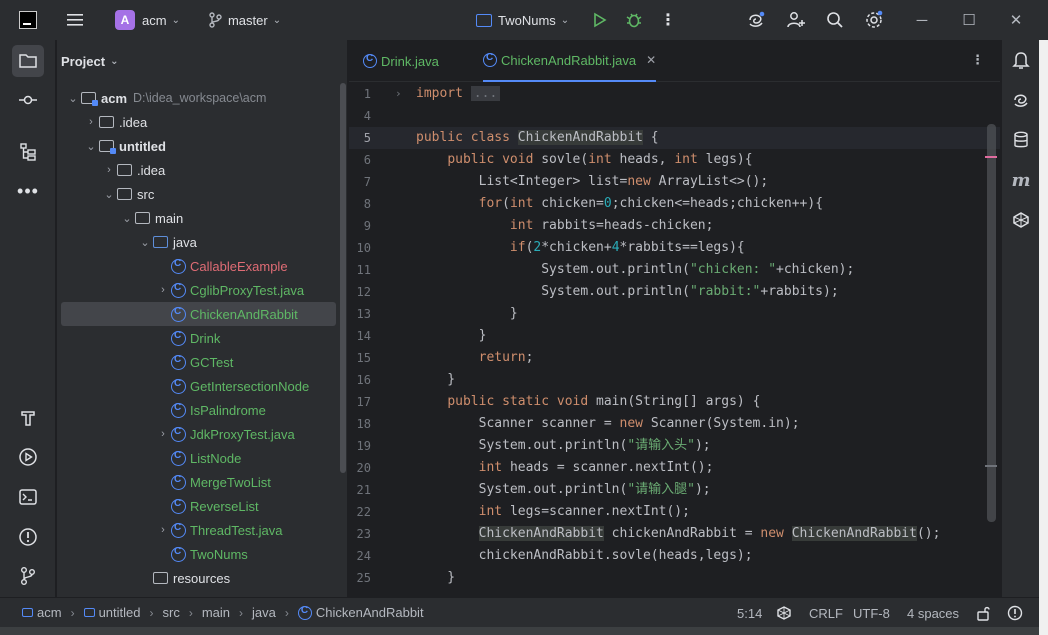  Describe the element at coordinates (674, 358) in the screenshot. I see `code-line: 15 return;` at that location.